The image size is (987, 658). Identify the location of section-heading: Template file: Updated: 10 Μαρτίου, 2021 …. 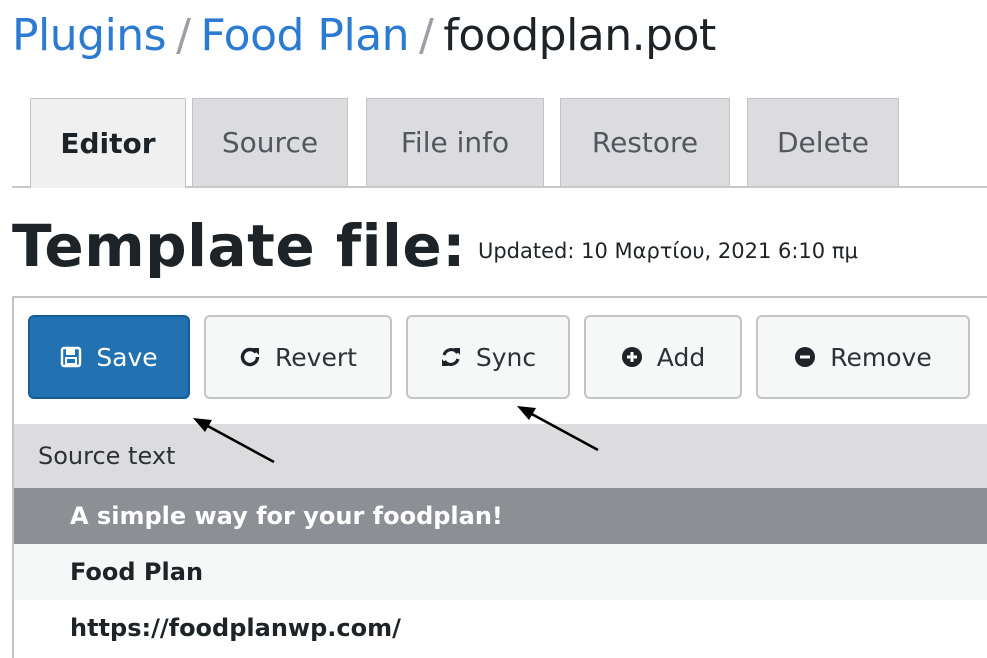
(435, 246).